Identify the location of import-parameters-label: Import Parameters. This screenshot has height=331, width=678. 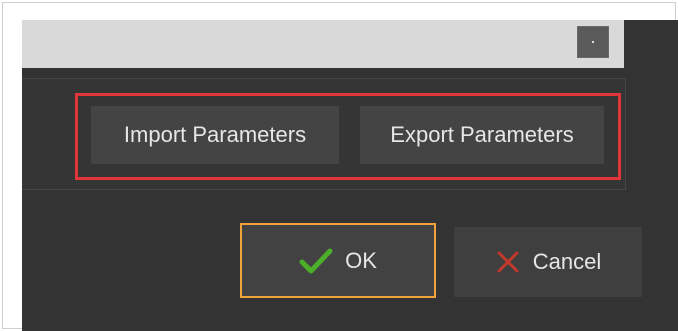
(215, 134).